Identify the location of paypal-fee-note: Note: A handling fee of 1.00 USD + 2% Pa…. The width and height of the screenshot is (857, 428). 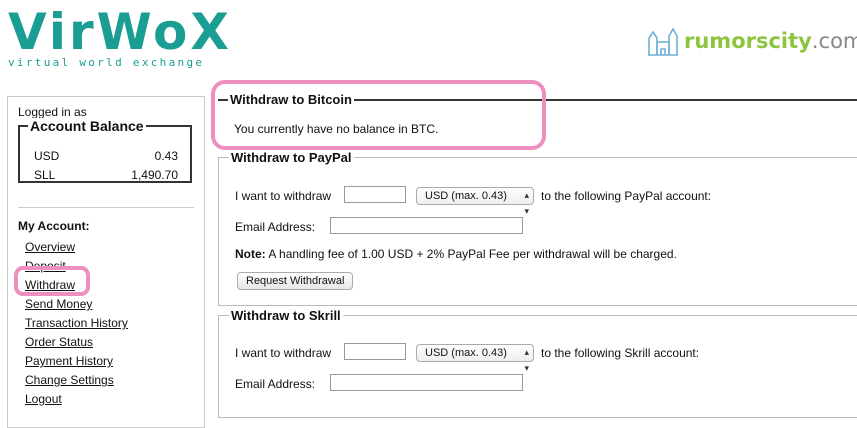
(456, 254).